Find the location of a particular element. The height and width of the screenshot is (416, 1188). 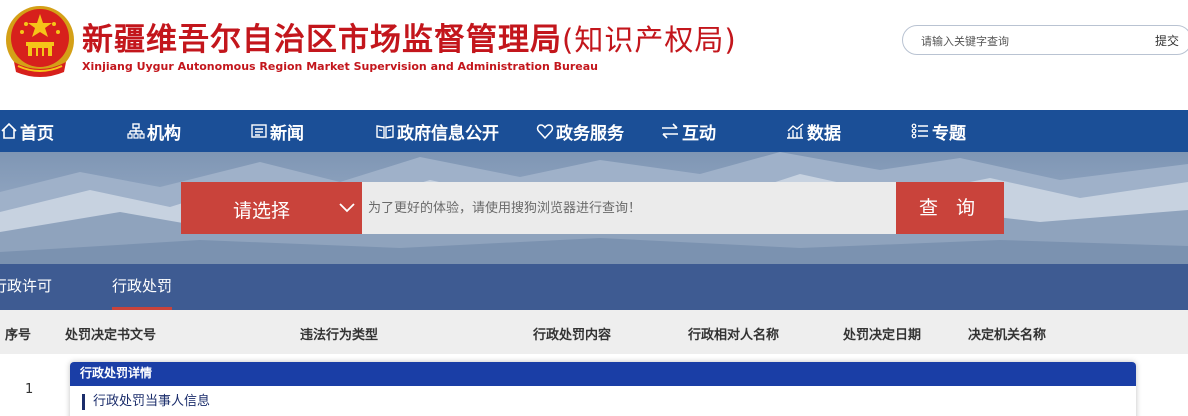

nav-item-org: 机构 is located at coordinates (154, 131).